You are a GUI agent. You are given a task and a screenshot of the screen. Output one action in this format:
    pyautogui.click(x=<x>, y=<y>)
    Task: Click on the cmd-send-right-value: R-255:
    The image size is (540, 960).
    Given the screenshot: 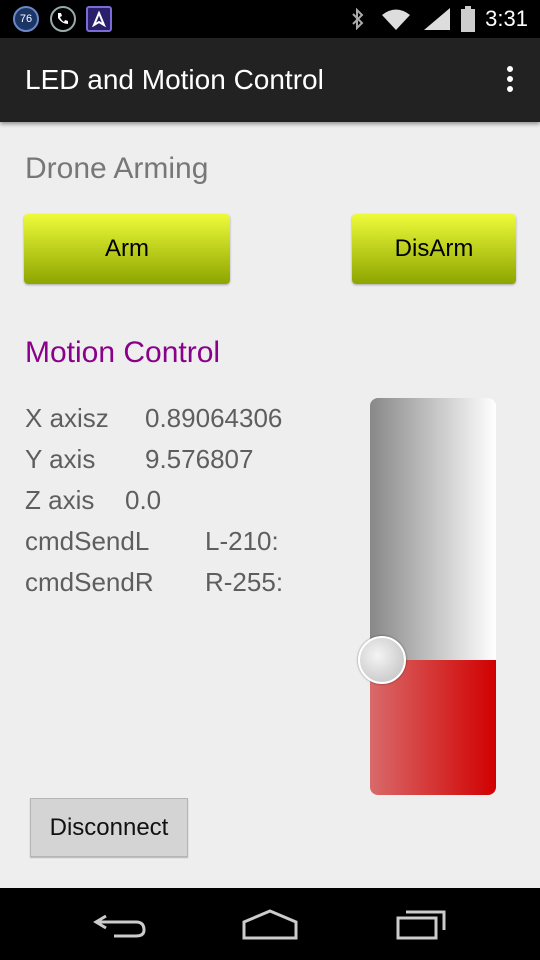 What is the action you would take?
    pyautogui.click(x=244, y=582)
    